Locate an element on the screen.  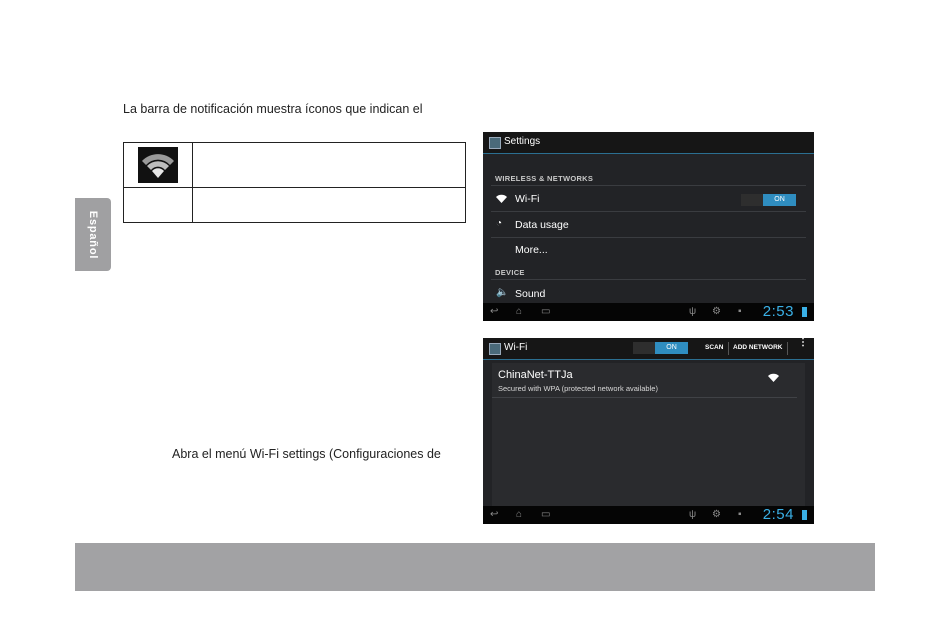
action-bar: Wi-Fi ON SCAN ADD NETWORK ⋮ is located at coordinates (648, 349).